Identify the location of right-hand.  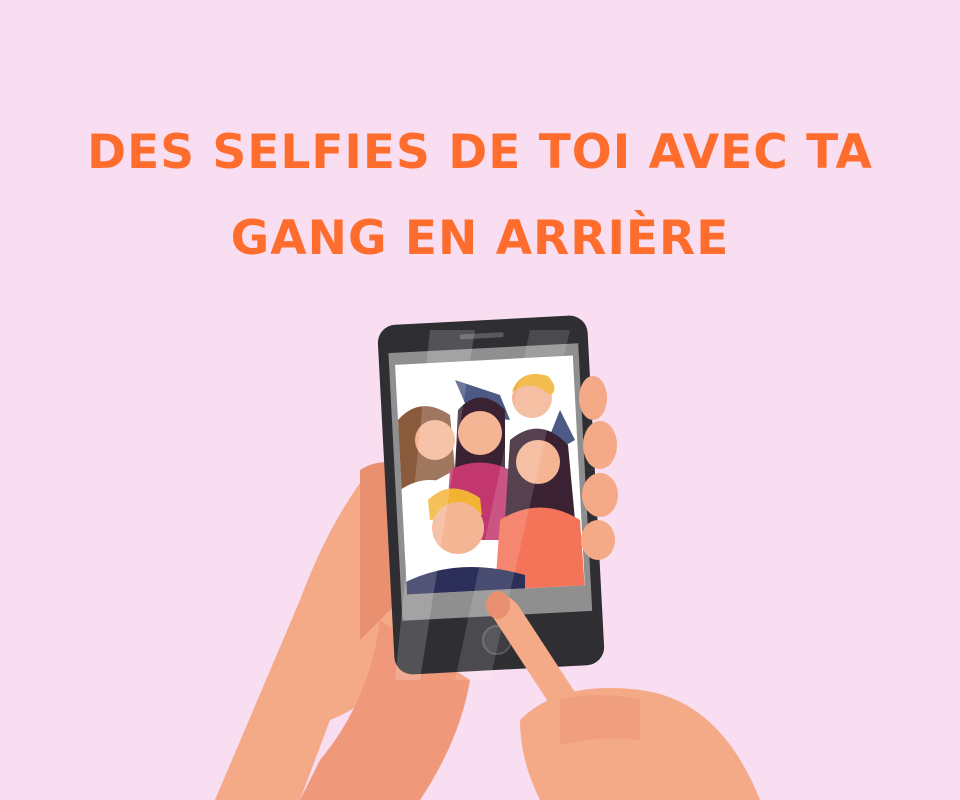
(622, 695).